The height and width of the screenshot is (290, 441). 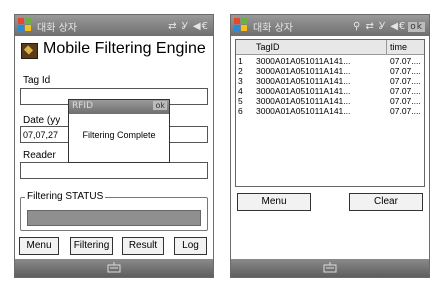 What do you see at coordinates (240, 71) in the screenshot?
I see `row-number: 2` at bounding box center [240, 71].